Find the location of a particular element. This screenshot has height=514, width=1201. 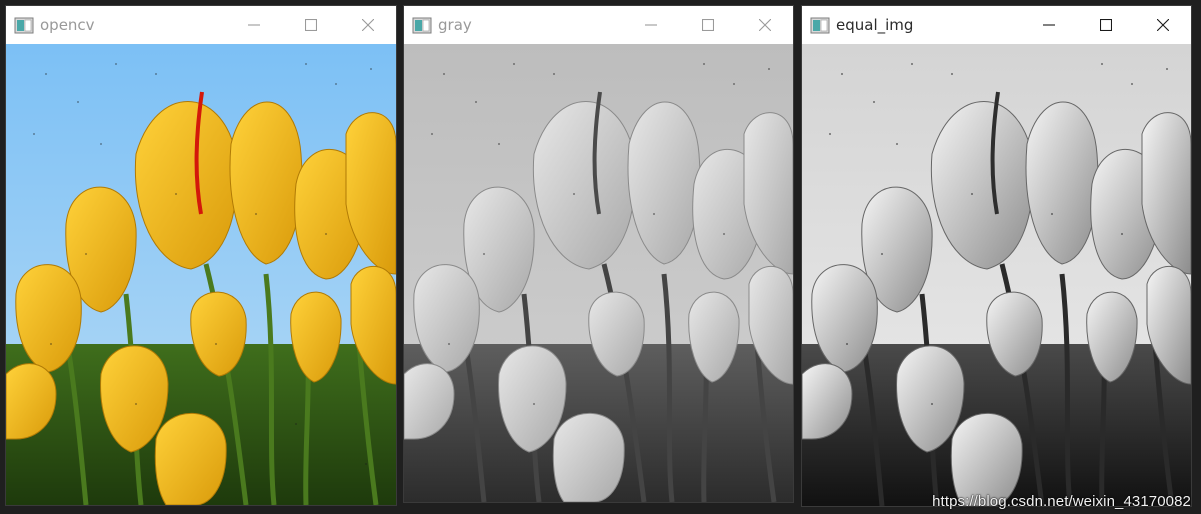

window-title: opencv is located at coordinates (67, 25).